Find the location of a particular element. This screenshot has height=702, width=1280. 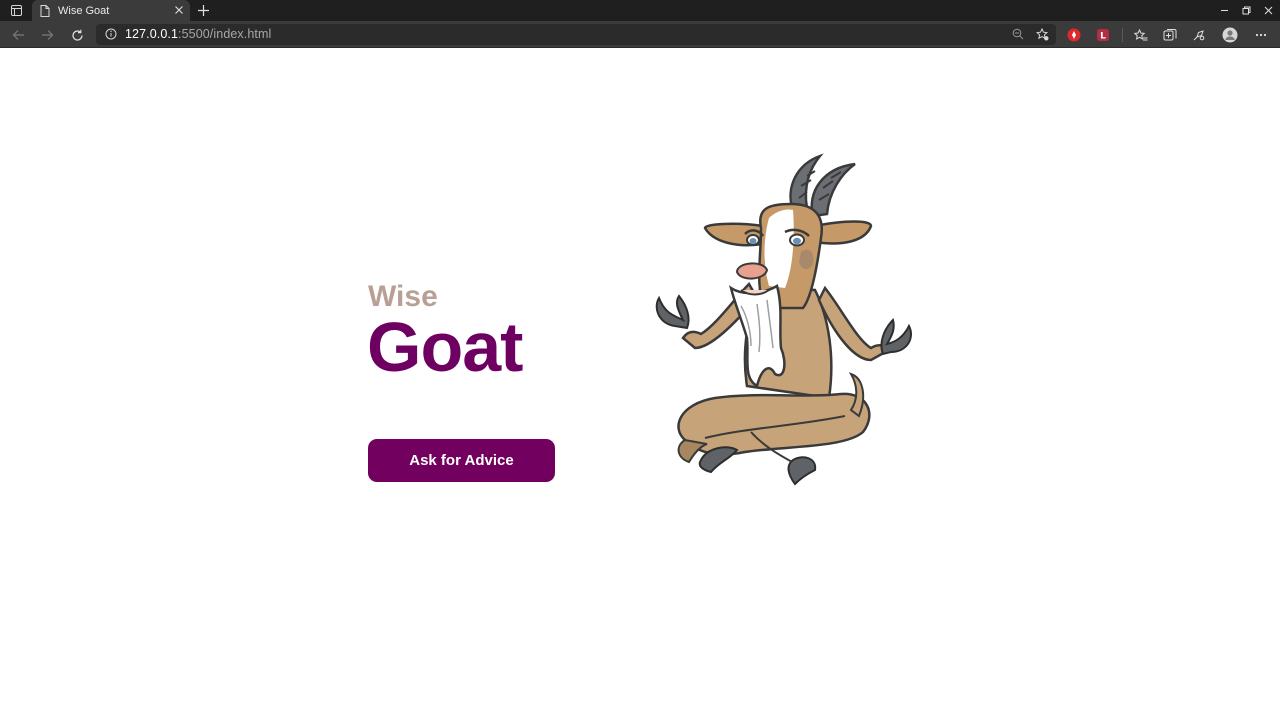

collections-button is located at coordinates (1170, 35).